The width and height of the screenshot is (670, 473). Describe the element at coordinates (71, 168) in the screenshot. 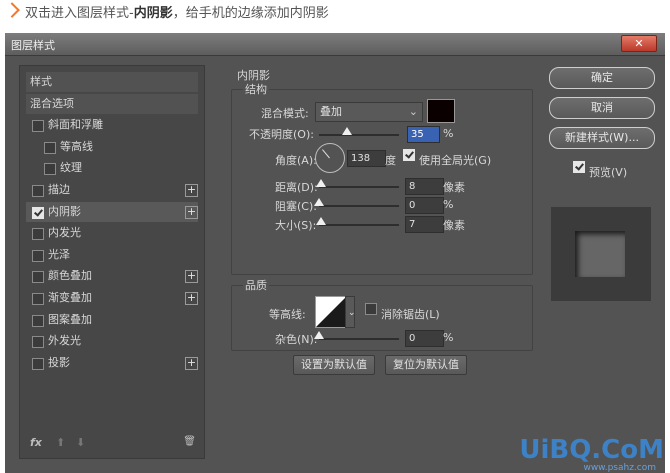

I see `style-item-label: 纹理` at that location.